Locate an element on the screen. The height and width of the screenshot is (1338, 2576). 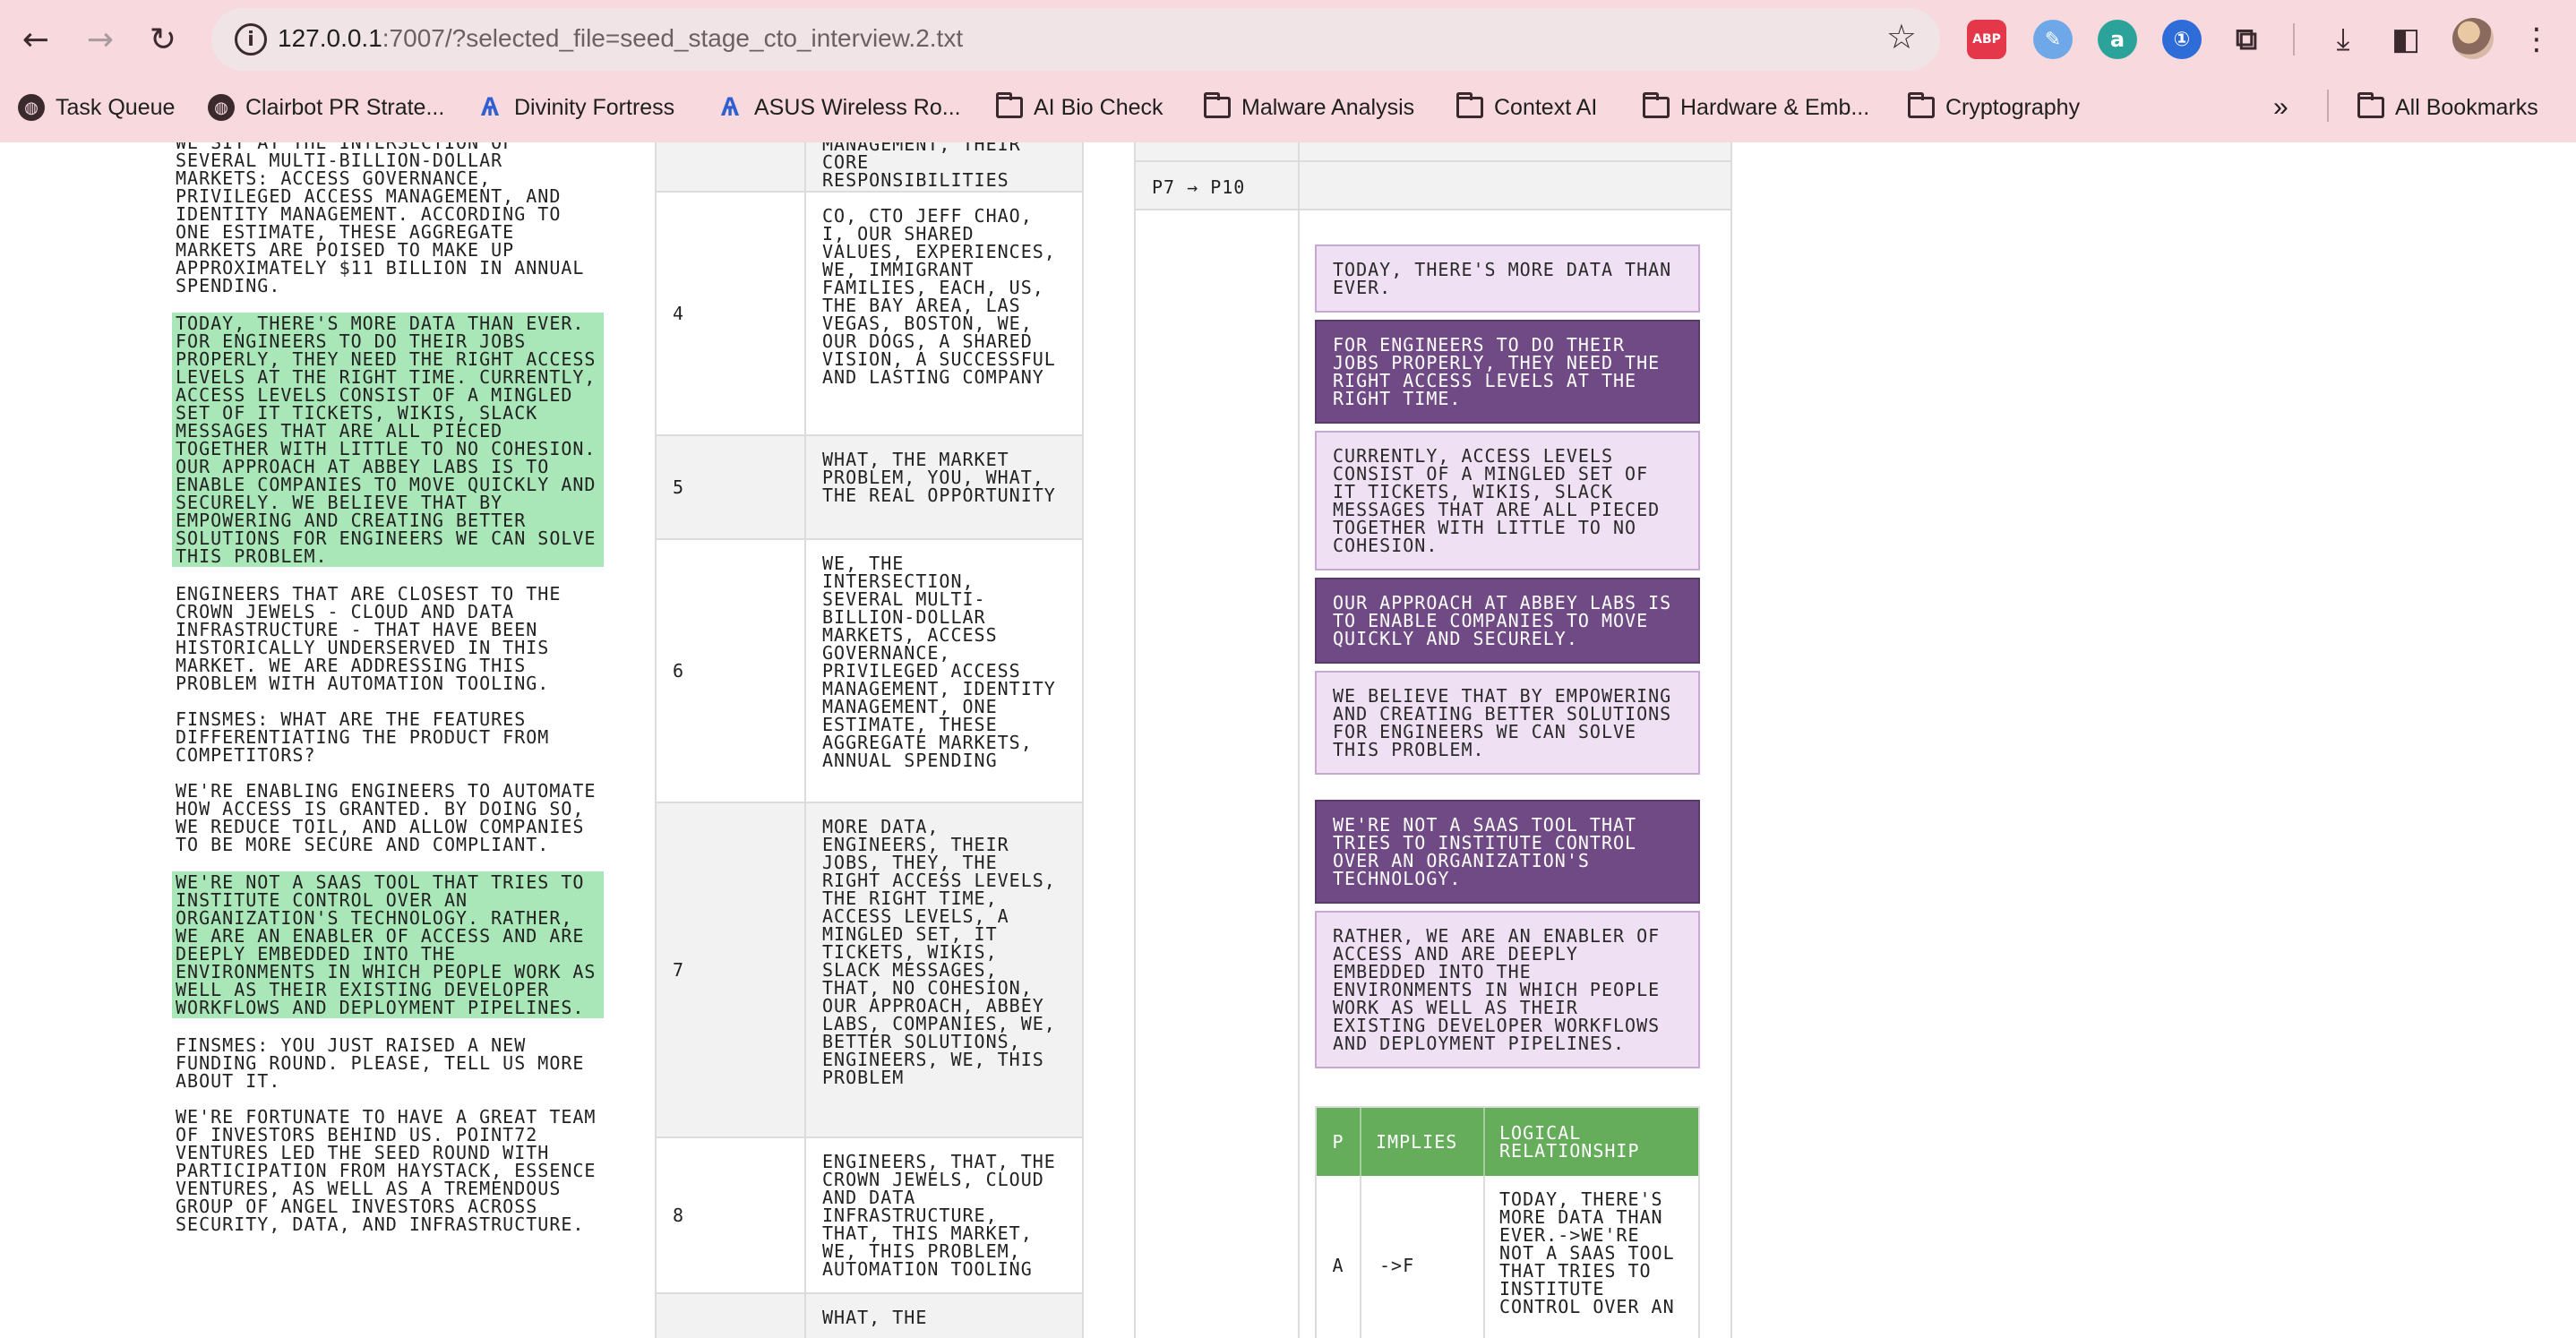
extensions-puzzle-icon: ⧉ is located at coordinates (2246, 39).